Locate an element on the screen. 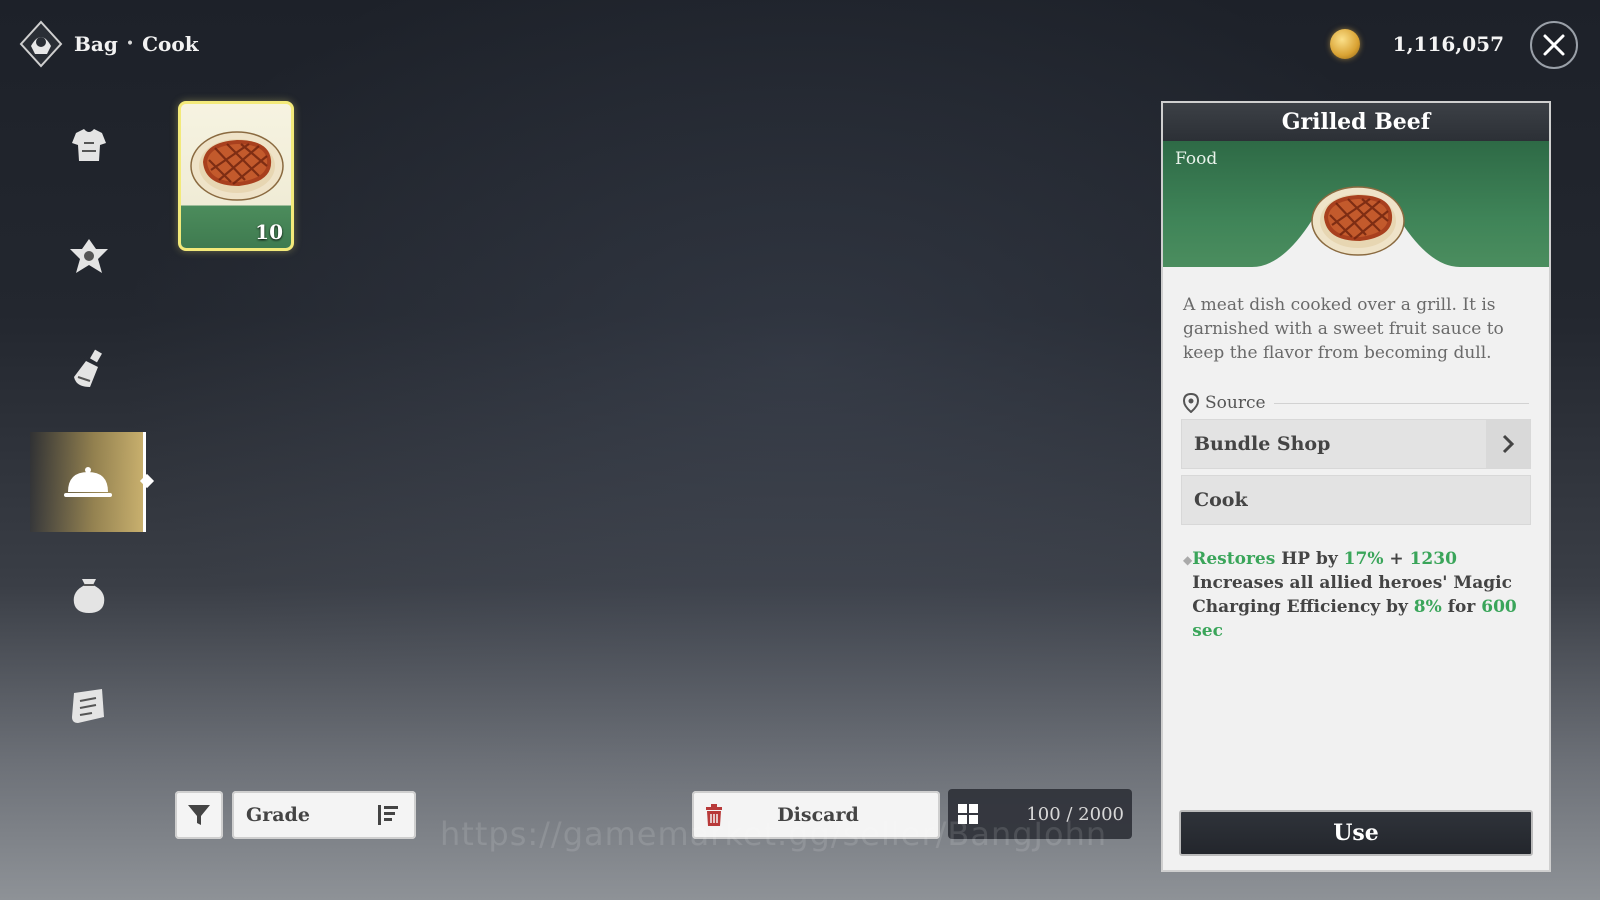  scroll-icon is located at coordinates (88, 706).